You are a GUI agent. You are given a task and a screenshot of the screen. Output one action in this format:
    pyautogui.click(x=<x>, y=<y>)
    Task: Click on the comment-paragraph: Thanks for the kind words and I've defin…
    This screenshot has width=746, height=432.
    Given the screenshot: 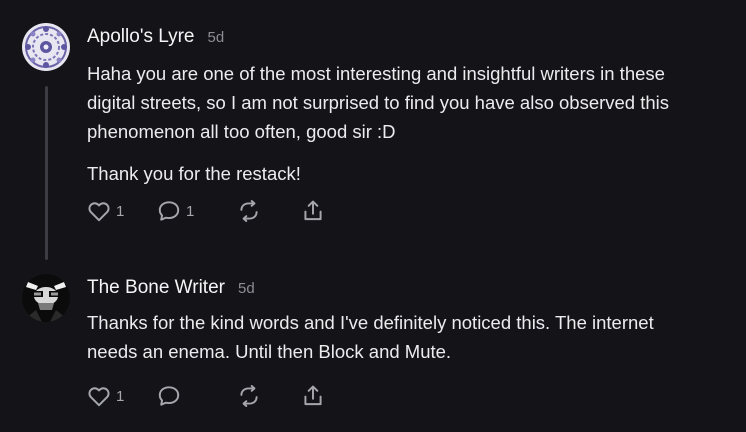 What is the action you would take?
    pyautogui.click(x=413, y=337)
    